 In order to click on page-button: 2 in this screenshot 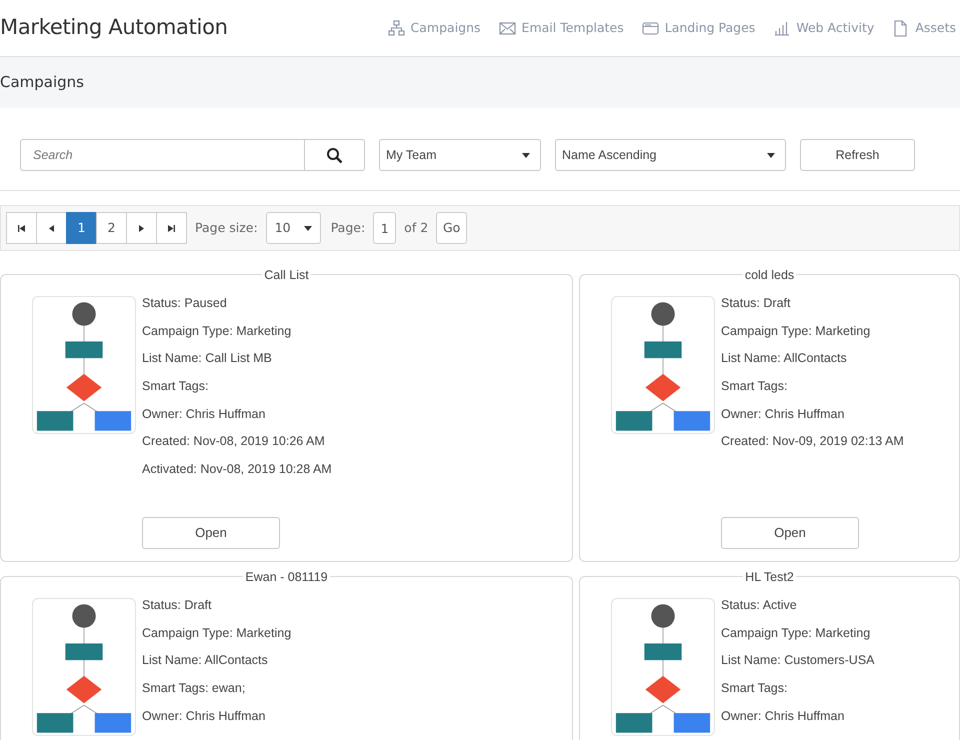, I will do `click(111, 228)`.